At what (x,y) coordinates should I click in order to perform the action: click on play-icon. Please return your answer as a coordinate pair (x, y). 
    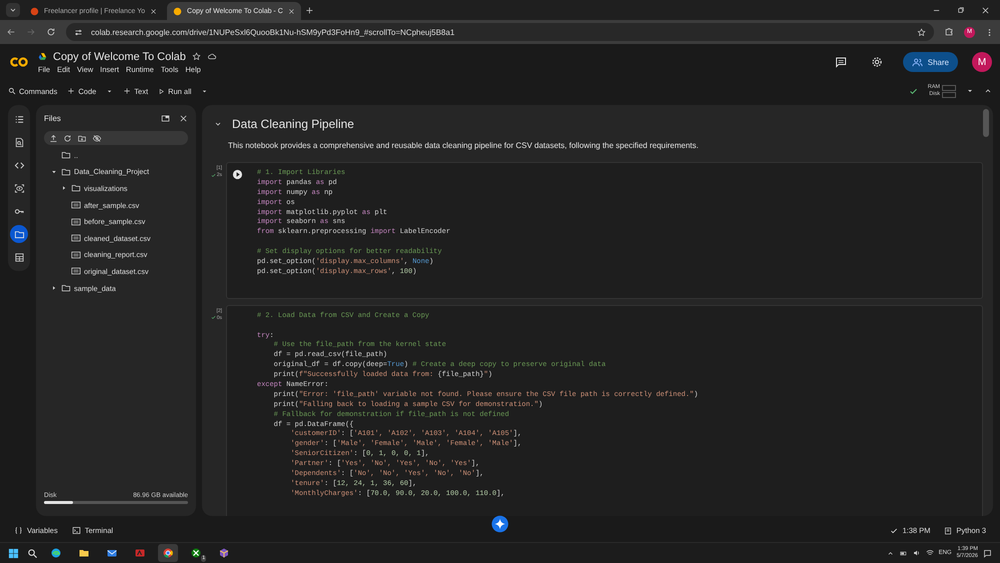
    Looking at the image, I should click on (162, 91).